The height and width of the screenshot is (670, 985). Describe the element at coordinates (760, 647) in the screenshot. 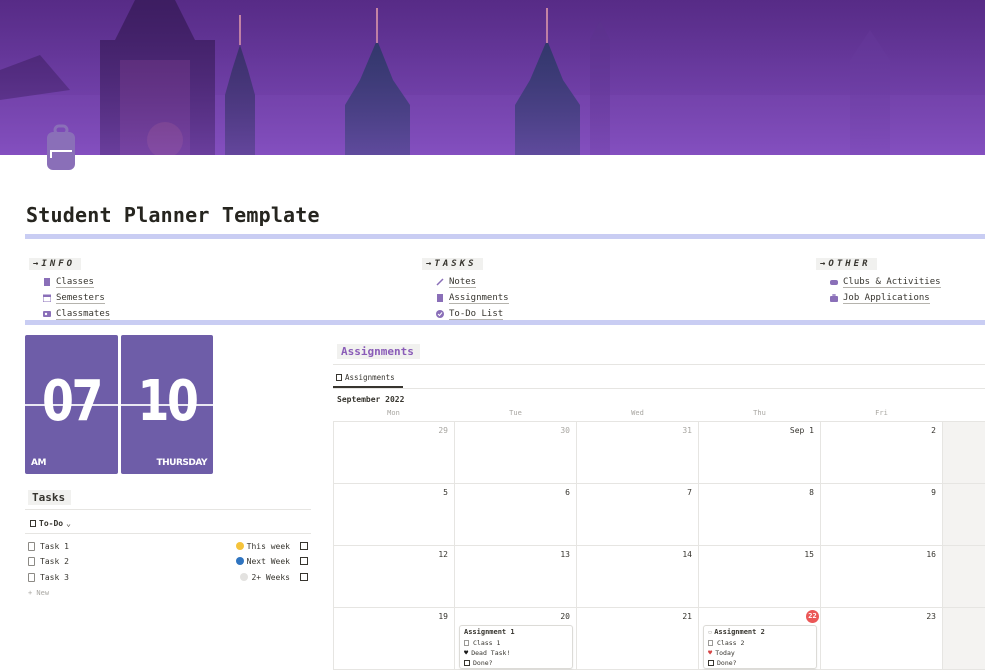

I see `assignment-card: ▫ Assignment 2 Class 2 ♥ Today Done?` at that location.